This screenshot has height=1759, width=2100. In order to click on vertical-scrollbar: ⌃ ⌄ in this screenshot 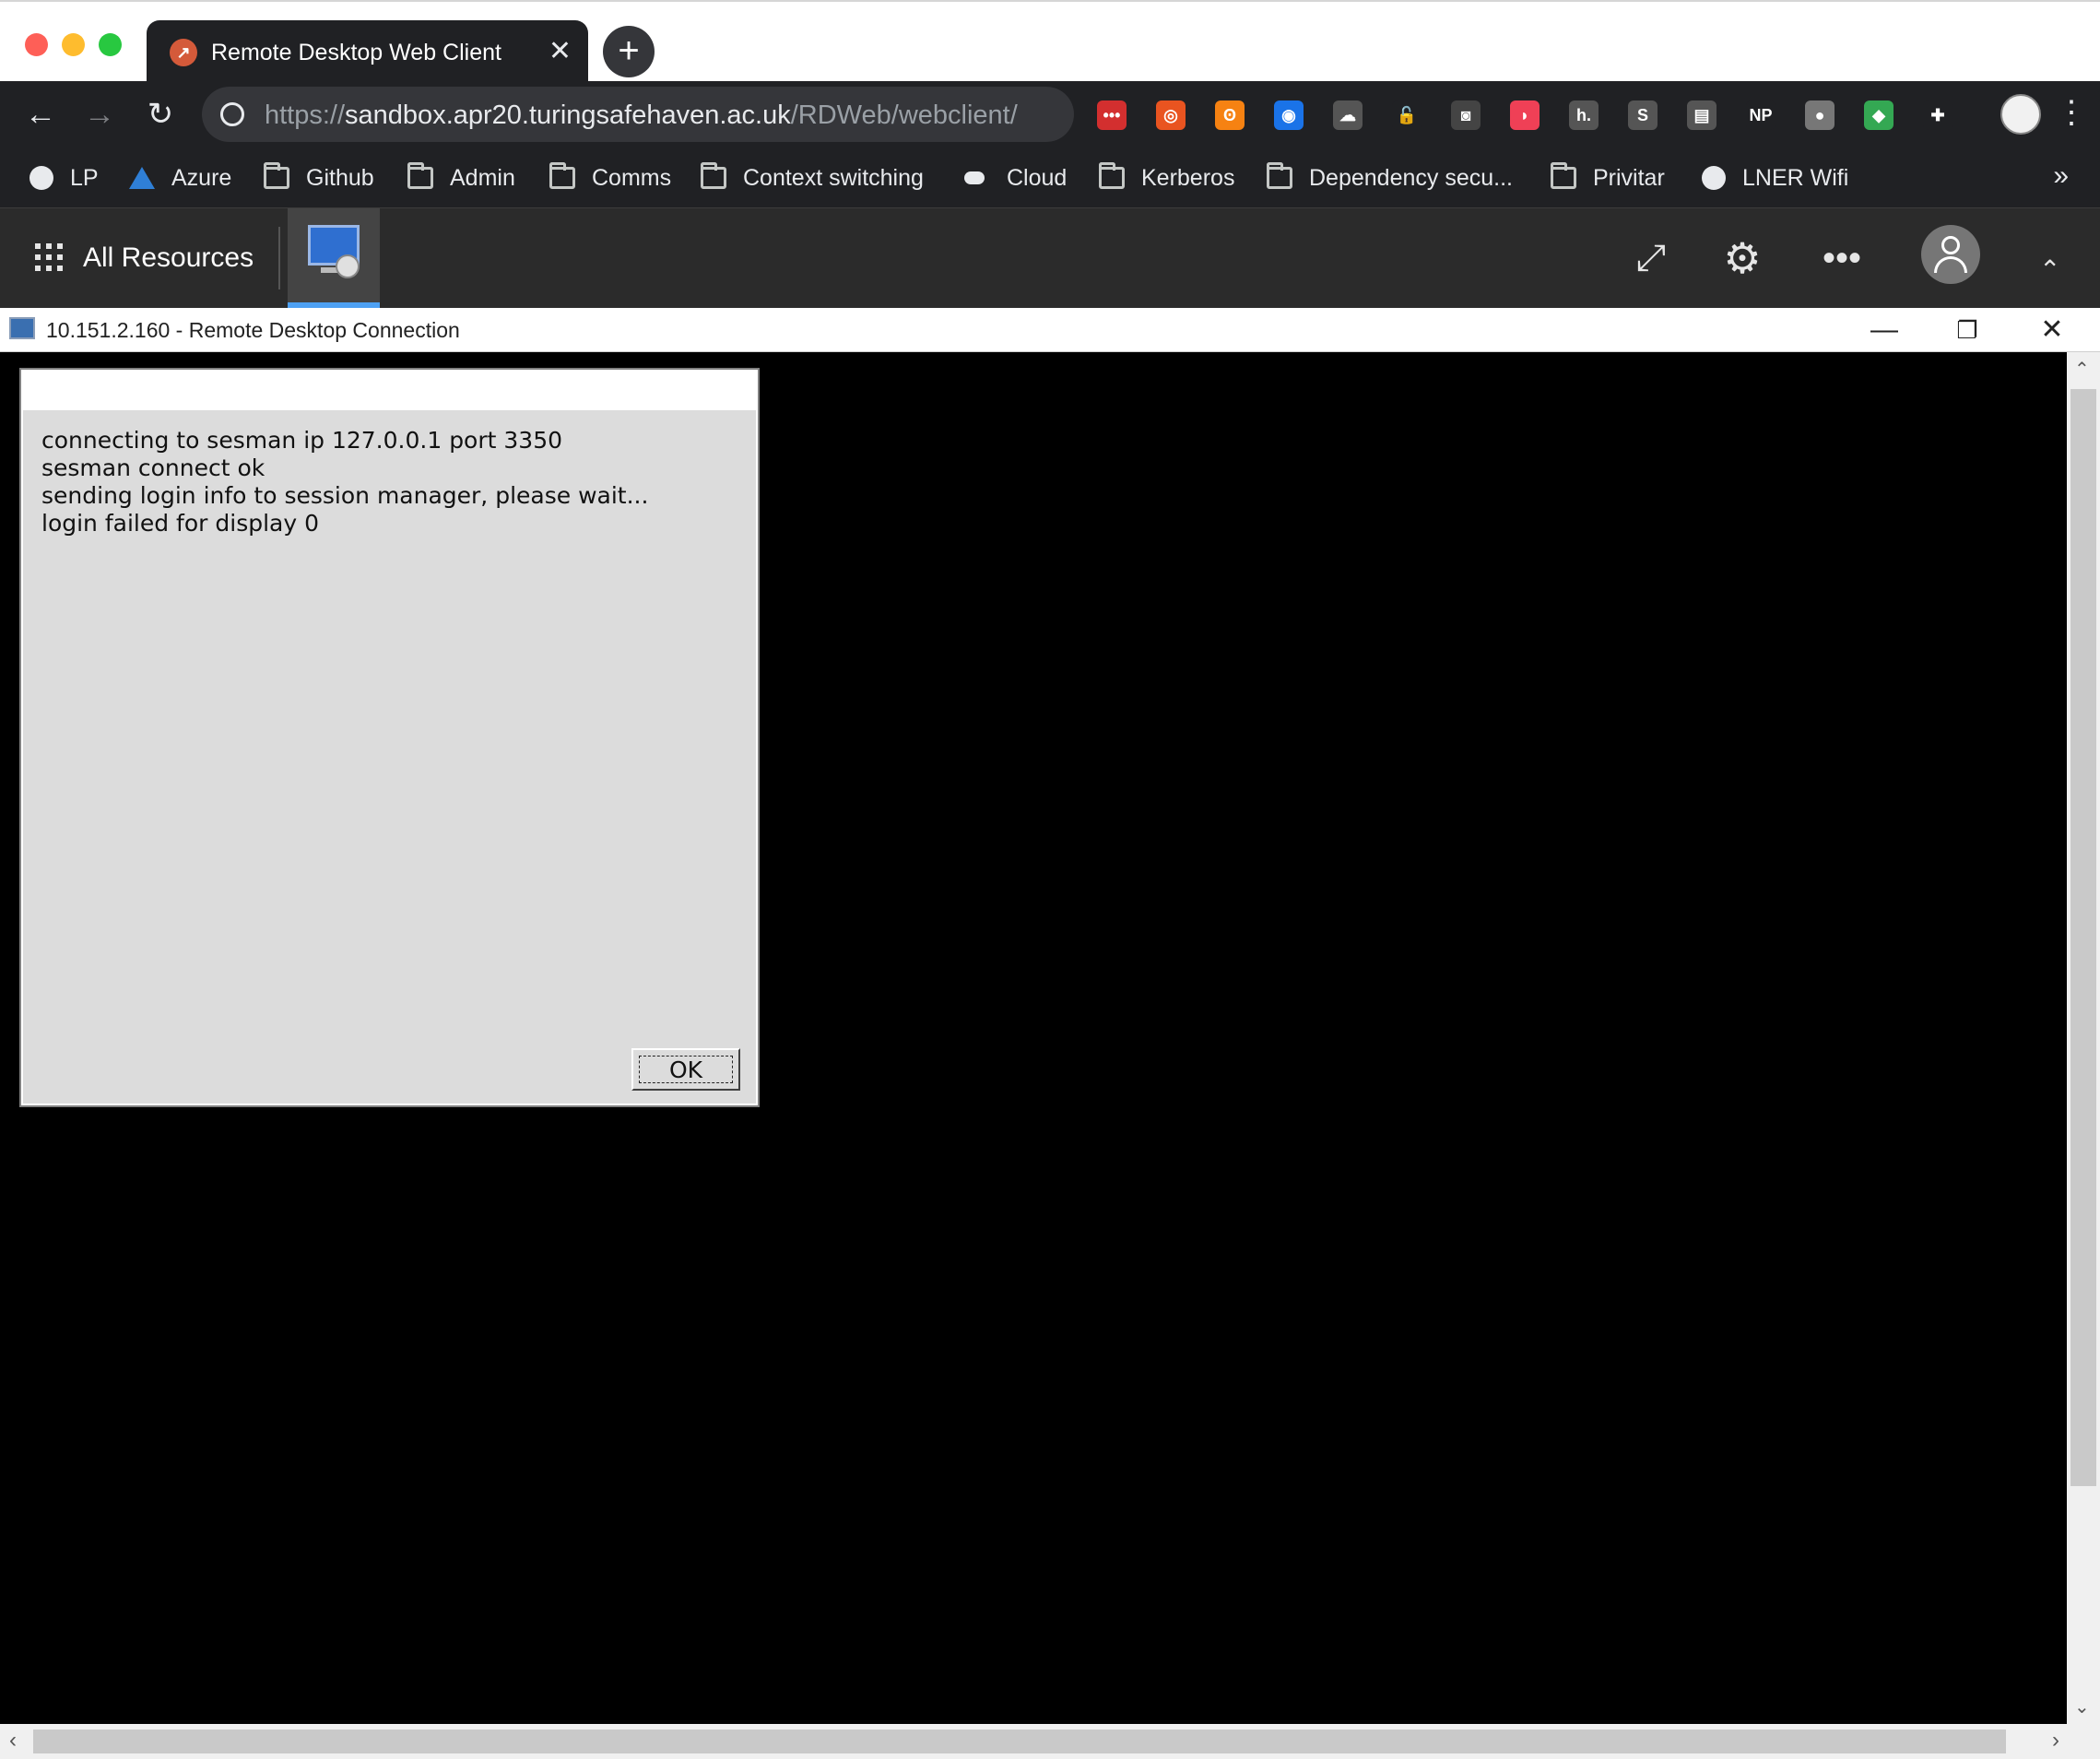, I will do `click(2083, 1038)`.